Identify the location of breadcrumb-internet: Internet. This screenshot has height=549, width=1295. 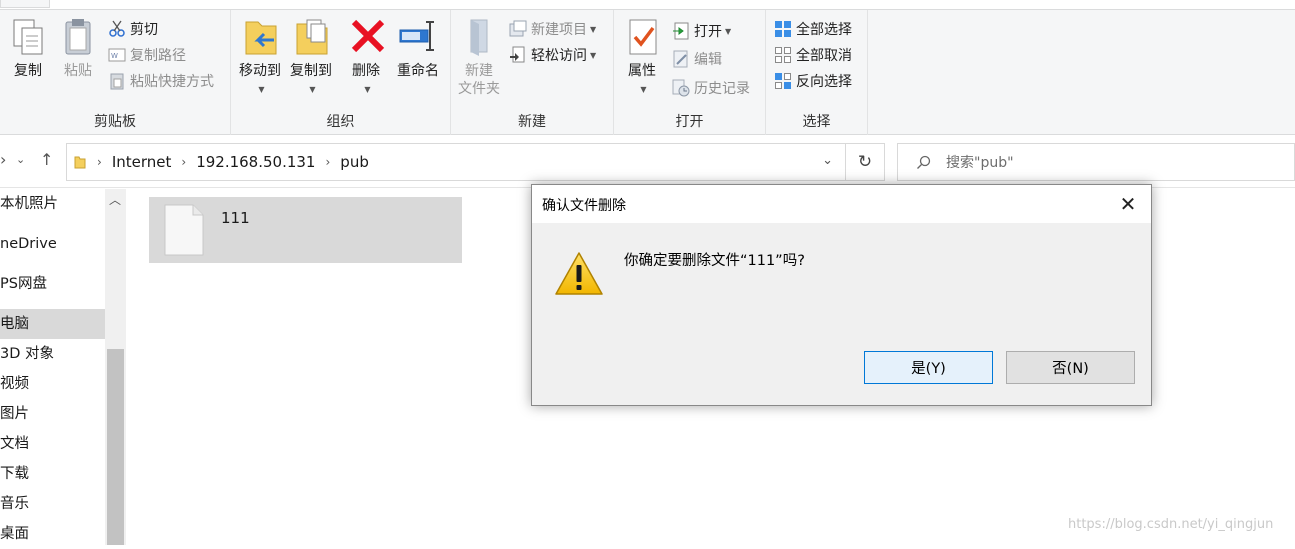
(142, 162).